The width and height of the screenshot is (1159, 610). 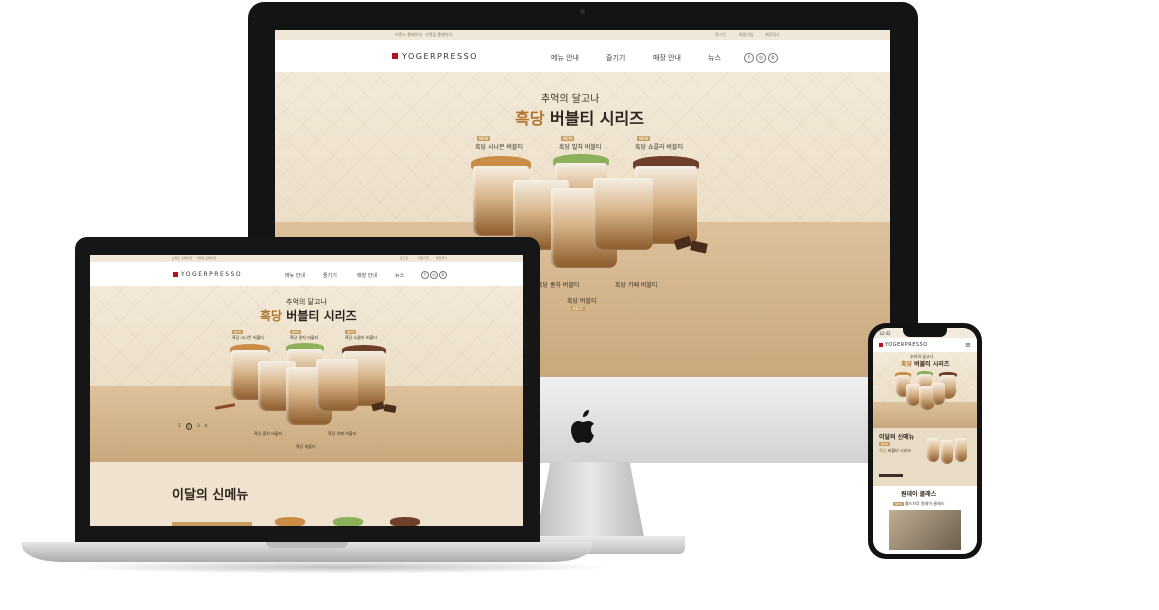 I want to click on laptop-shadow, so click(x=340, y=567).